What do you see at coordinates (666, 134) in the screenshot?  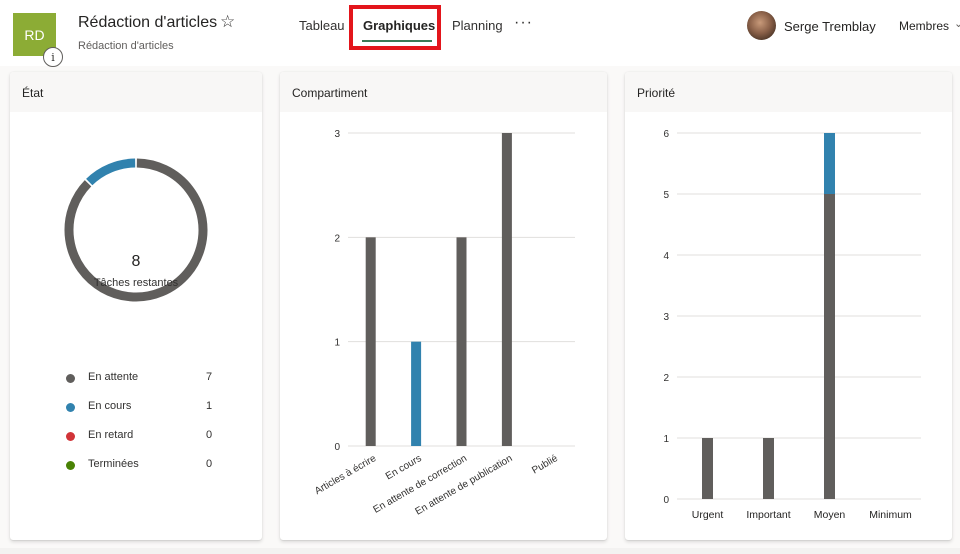 I see `y-tick-label: 6` at bounding box center [666, 134].